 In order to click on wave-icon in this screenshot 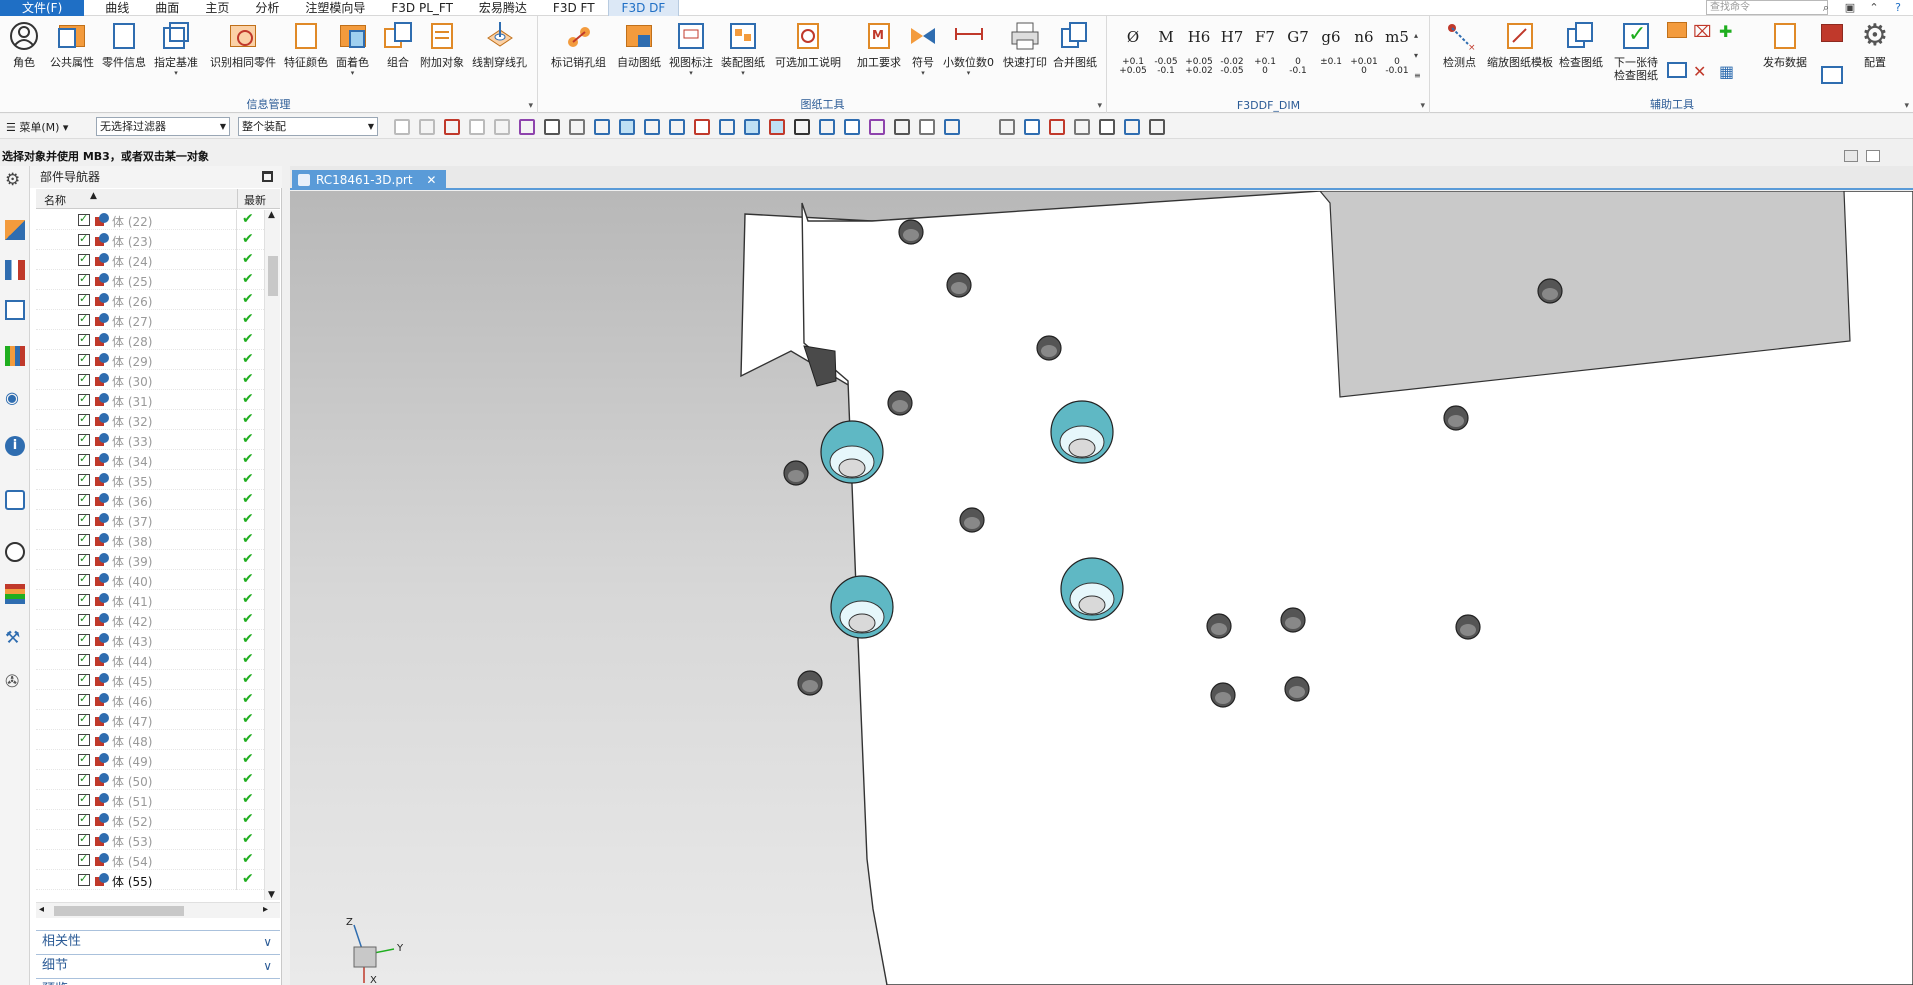, I will do `click(752, 127)`.